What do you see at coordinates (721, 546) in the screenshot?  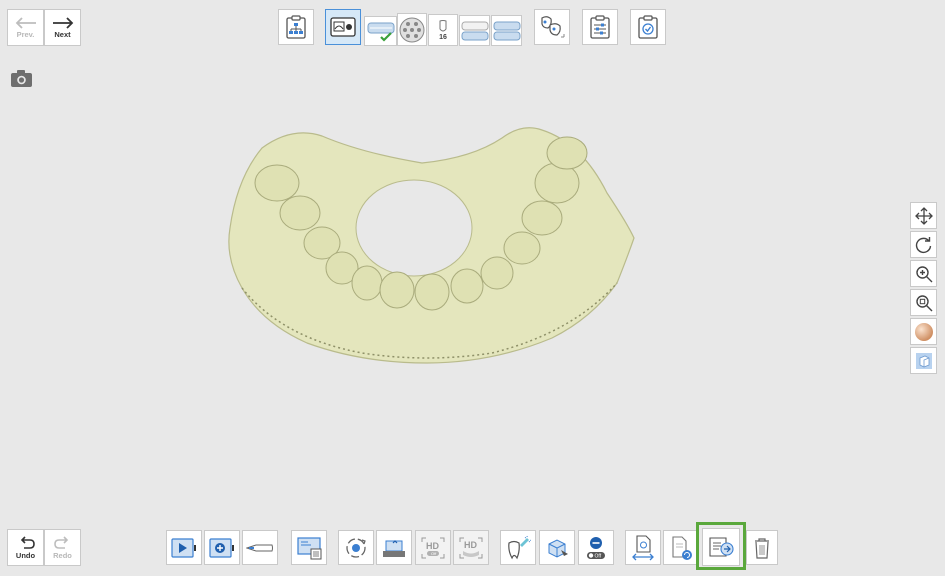 I see `highlight-frame` at bounding box center [721, 546].